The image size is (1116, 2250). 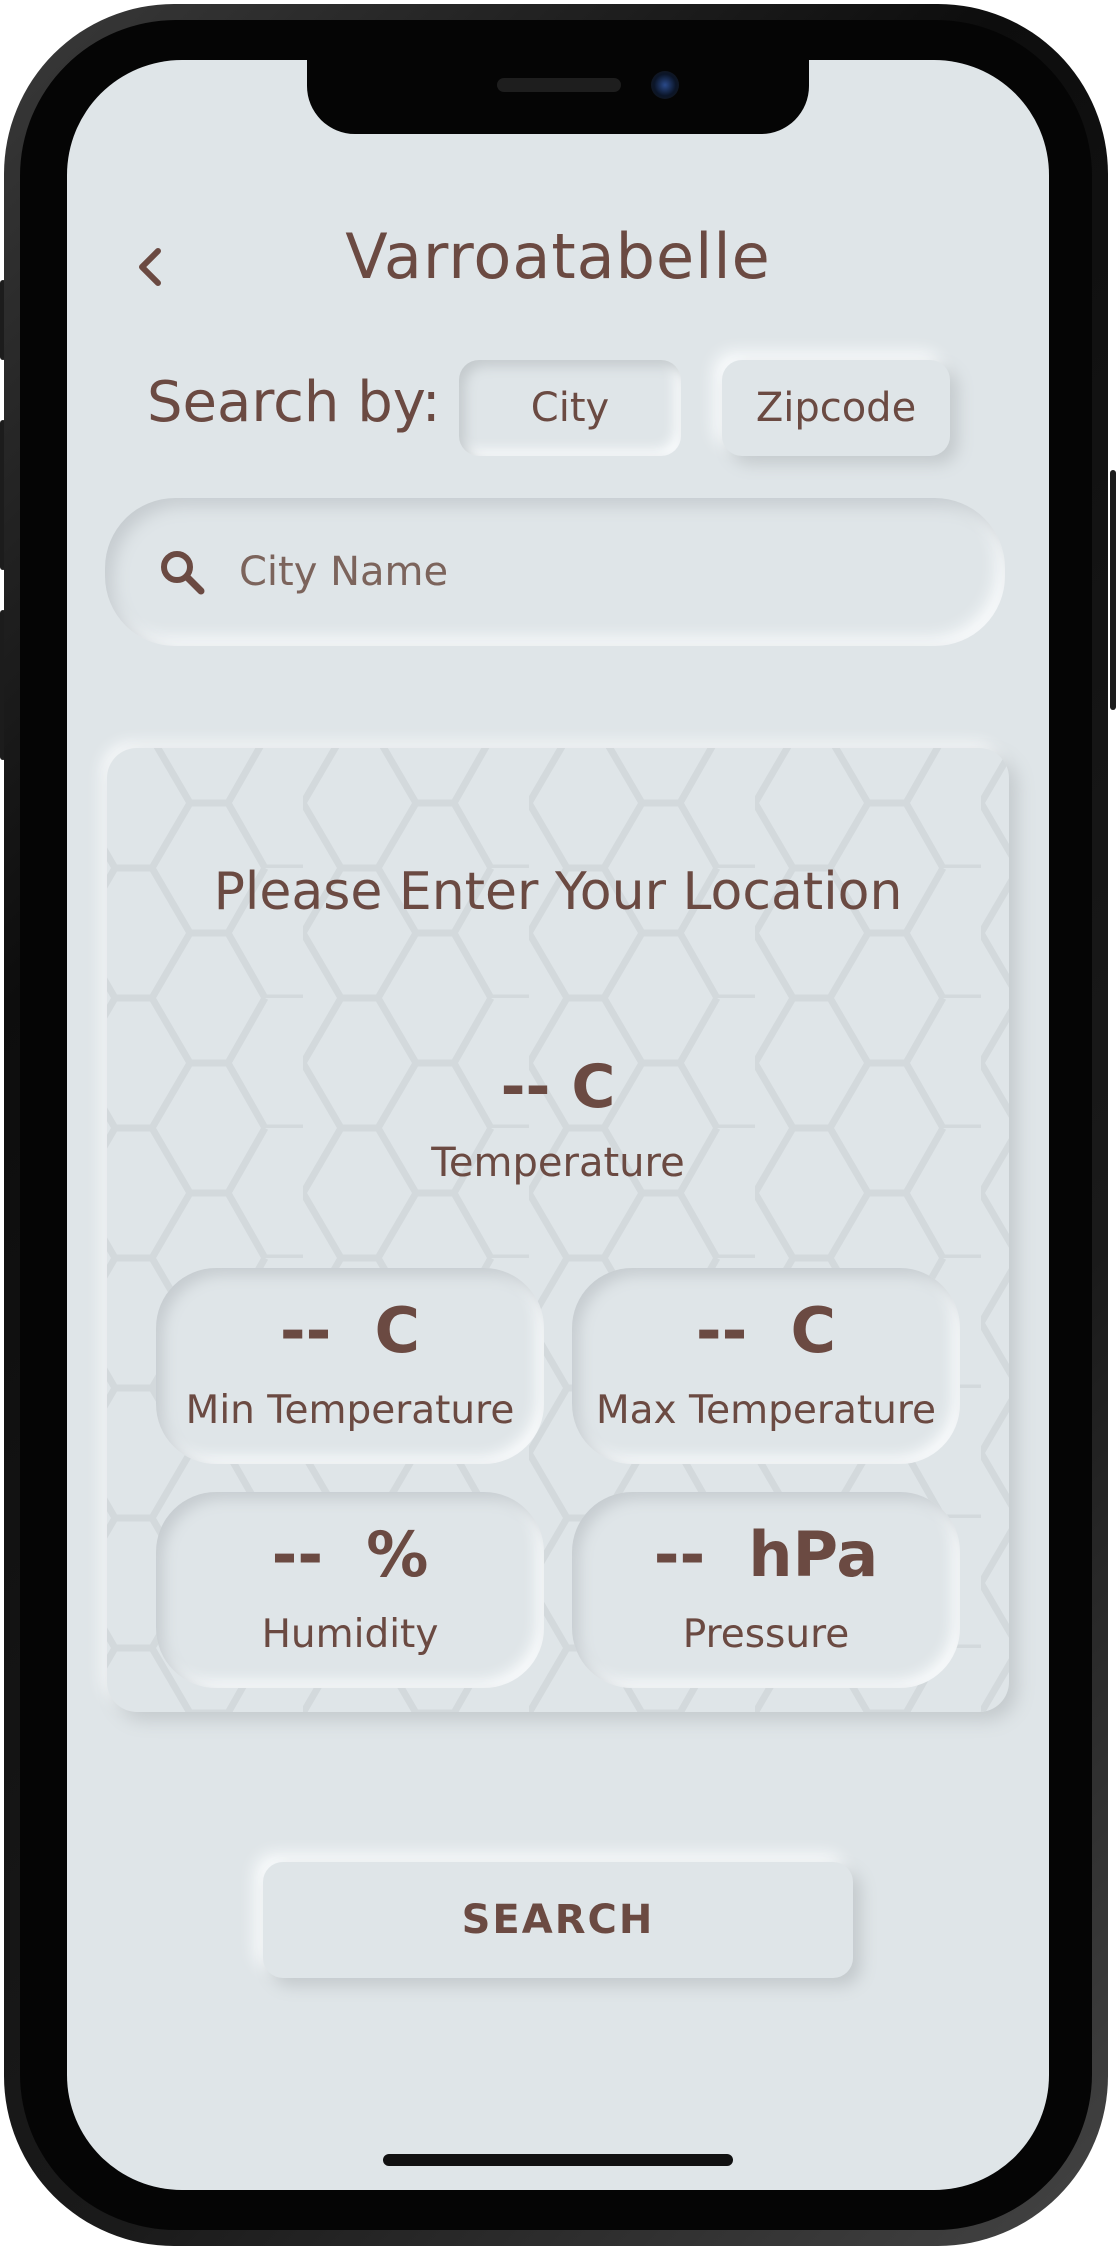 I want to click on min-temperature-label: Min Temperature, so click(x=350, y=1410).